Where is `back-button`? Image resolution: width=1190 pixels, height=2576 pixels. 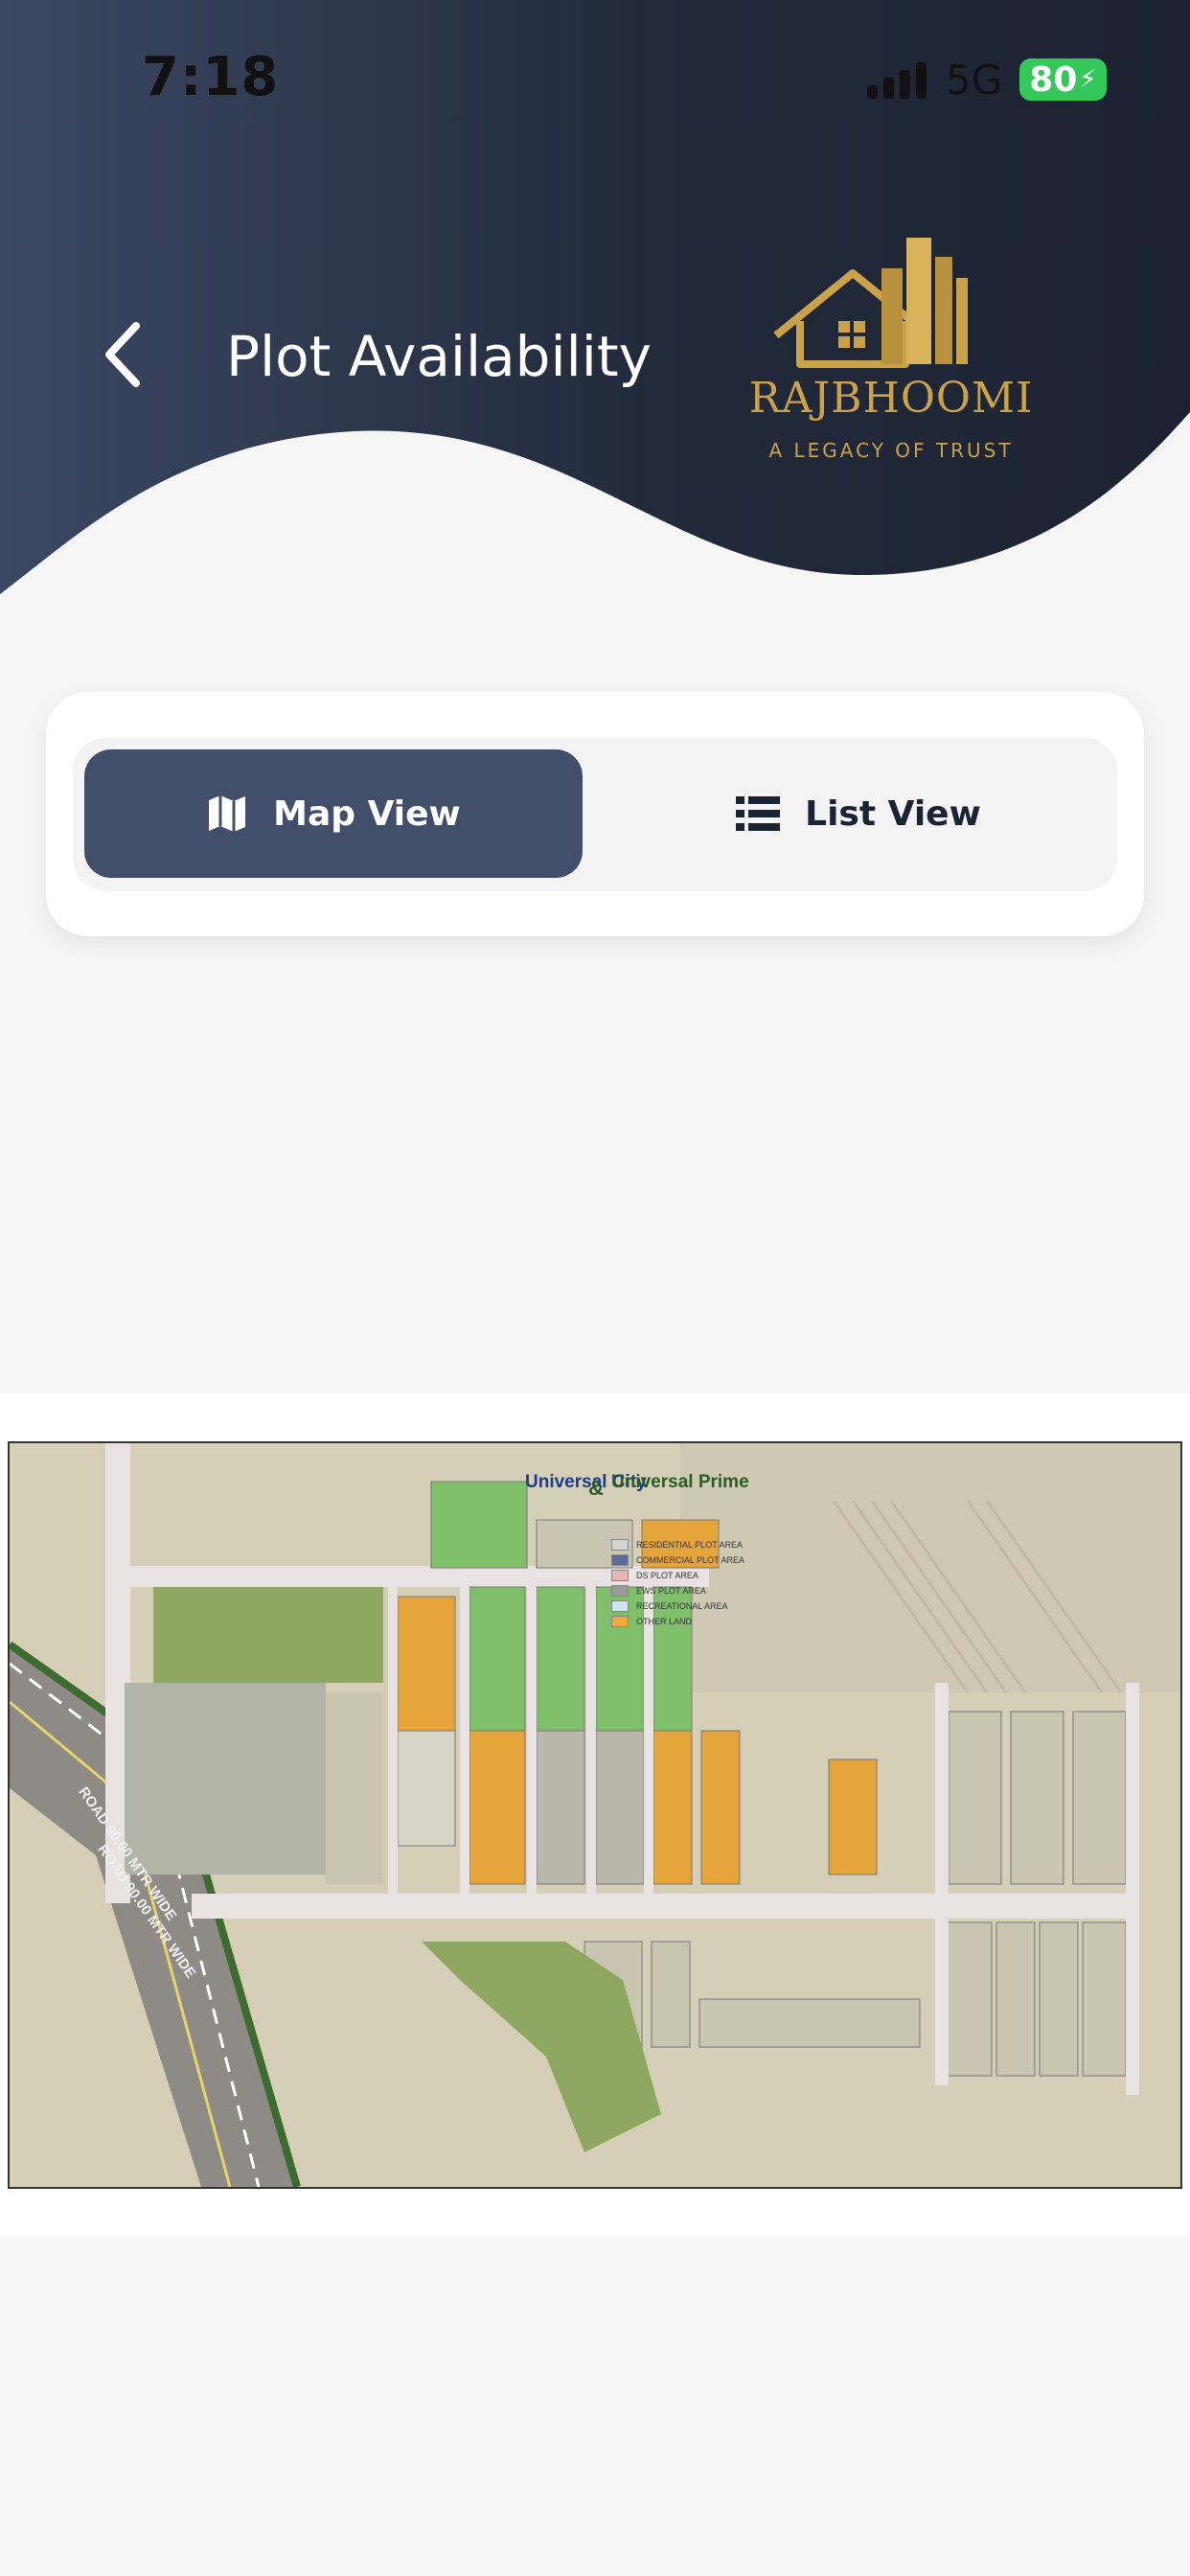 back-button is located at coordinates (125, 354).